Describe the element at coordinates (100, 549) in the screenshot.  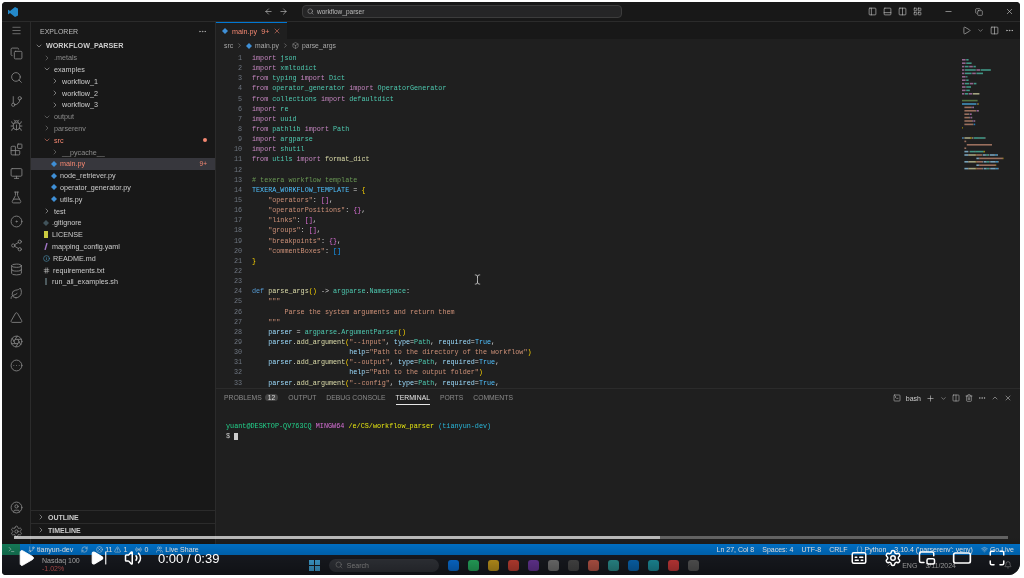
I see `error-icon` at that location.